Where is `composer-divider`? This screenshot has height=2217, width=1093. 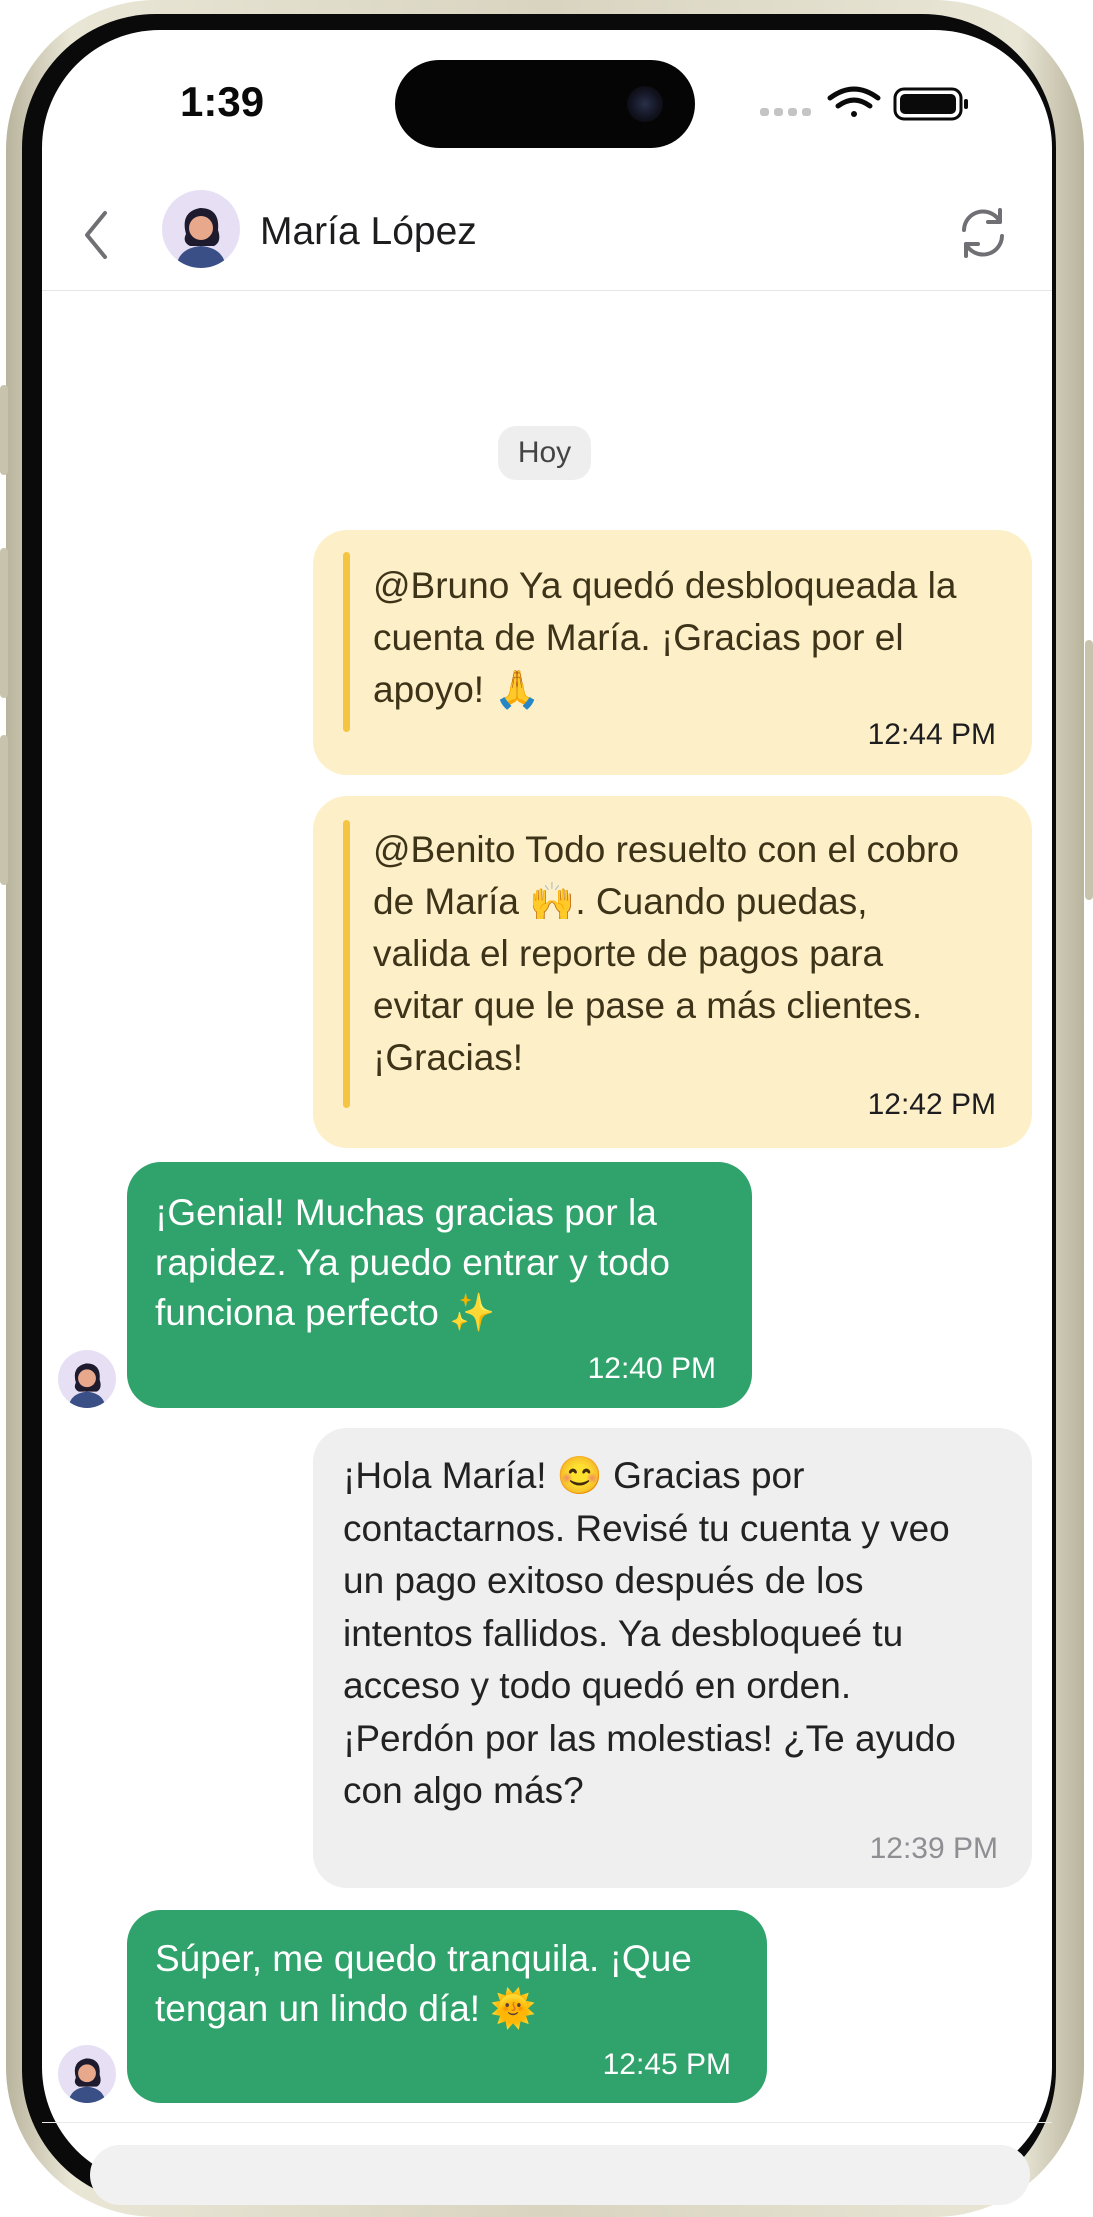 composer-divider is located at coordinates (547, 2122).